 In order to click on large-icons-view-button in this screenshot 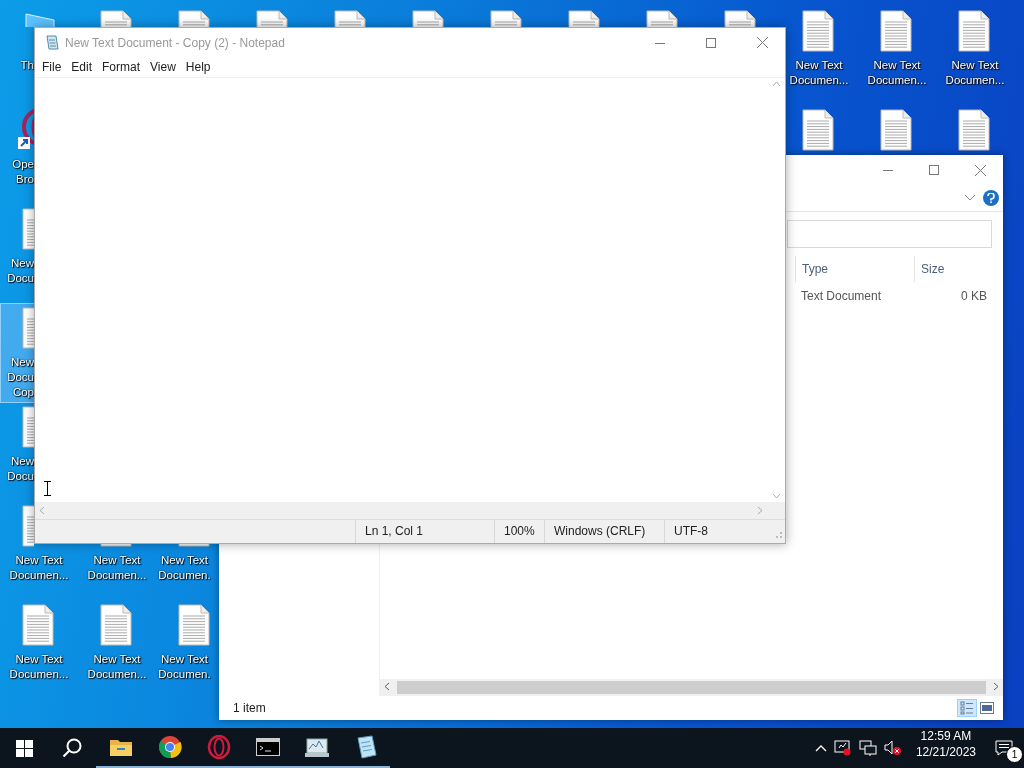, I will do `click(987, 708)`.